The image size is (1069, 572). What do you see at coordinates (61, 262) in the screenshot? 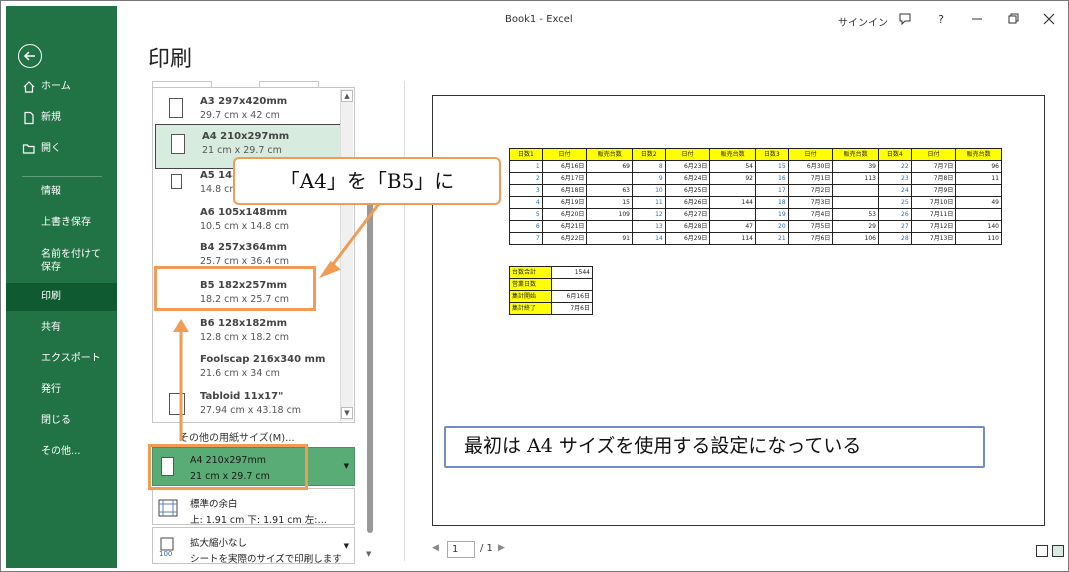
I see `nav-save-as: 名前を付けて保存` at bounding box center [61, 262].